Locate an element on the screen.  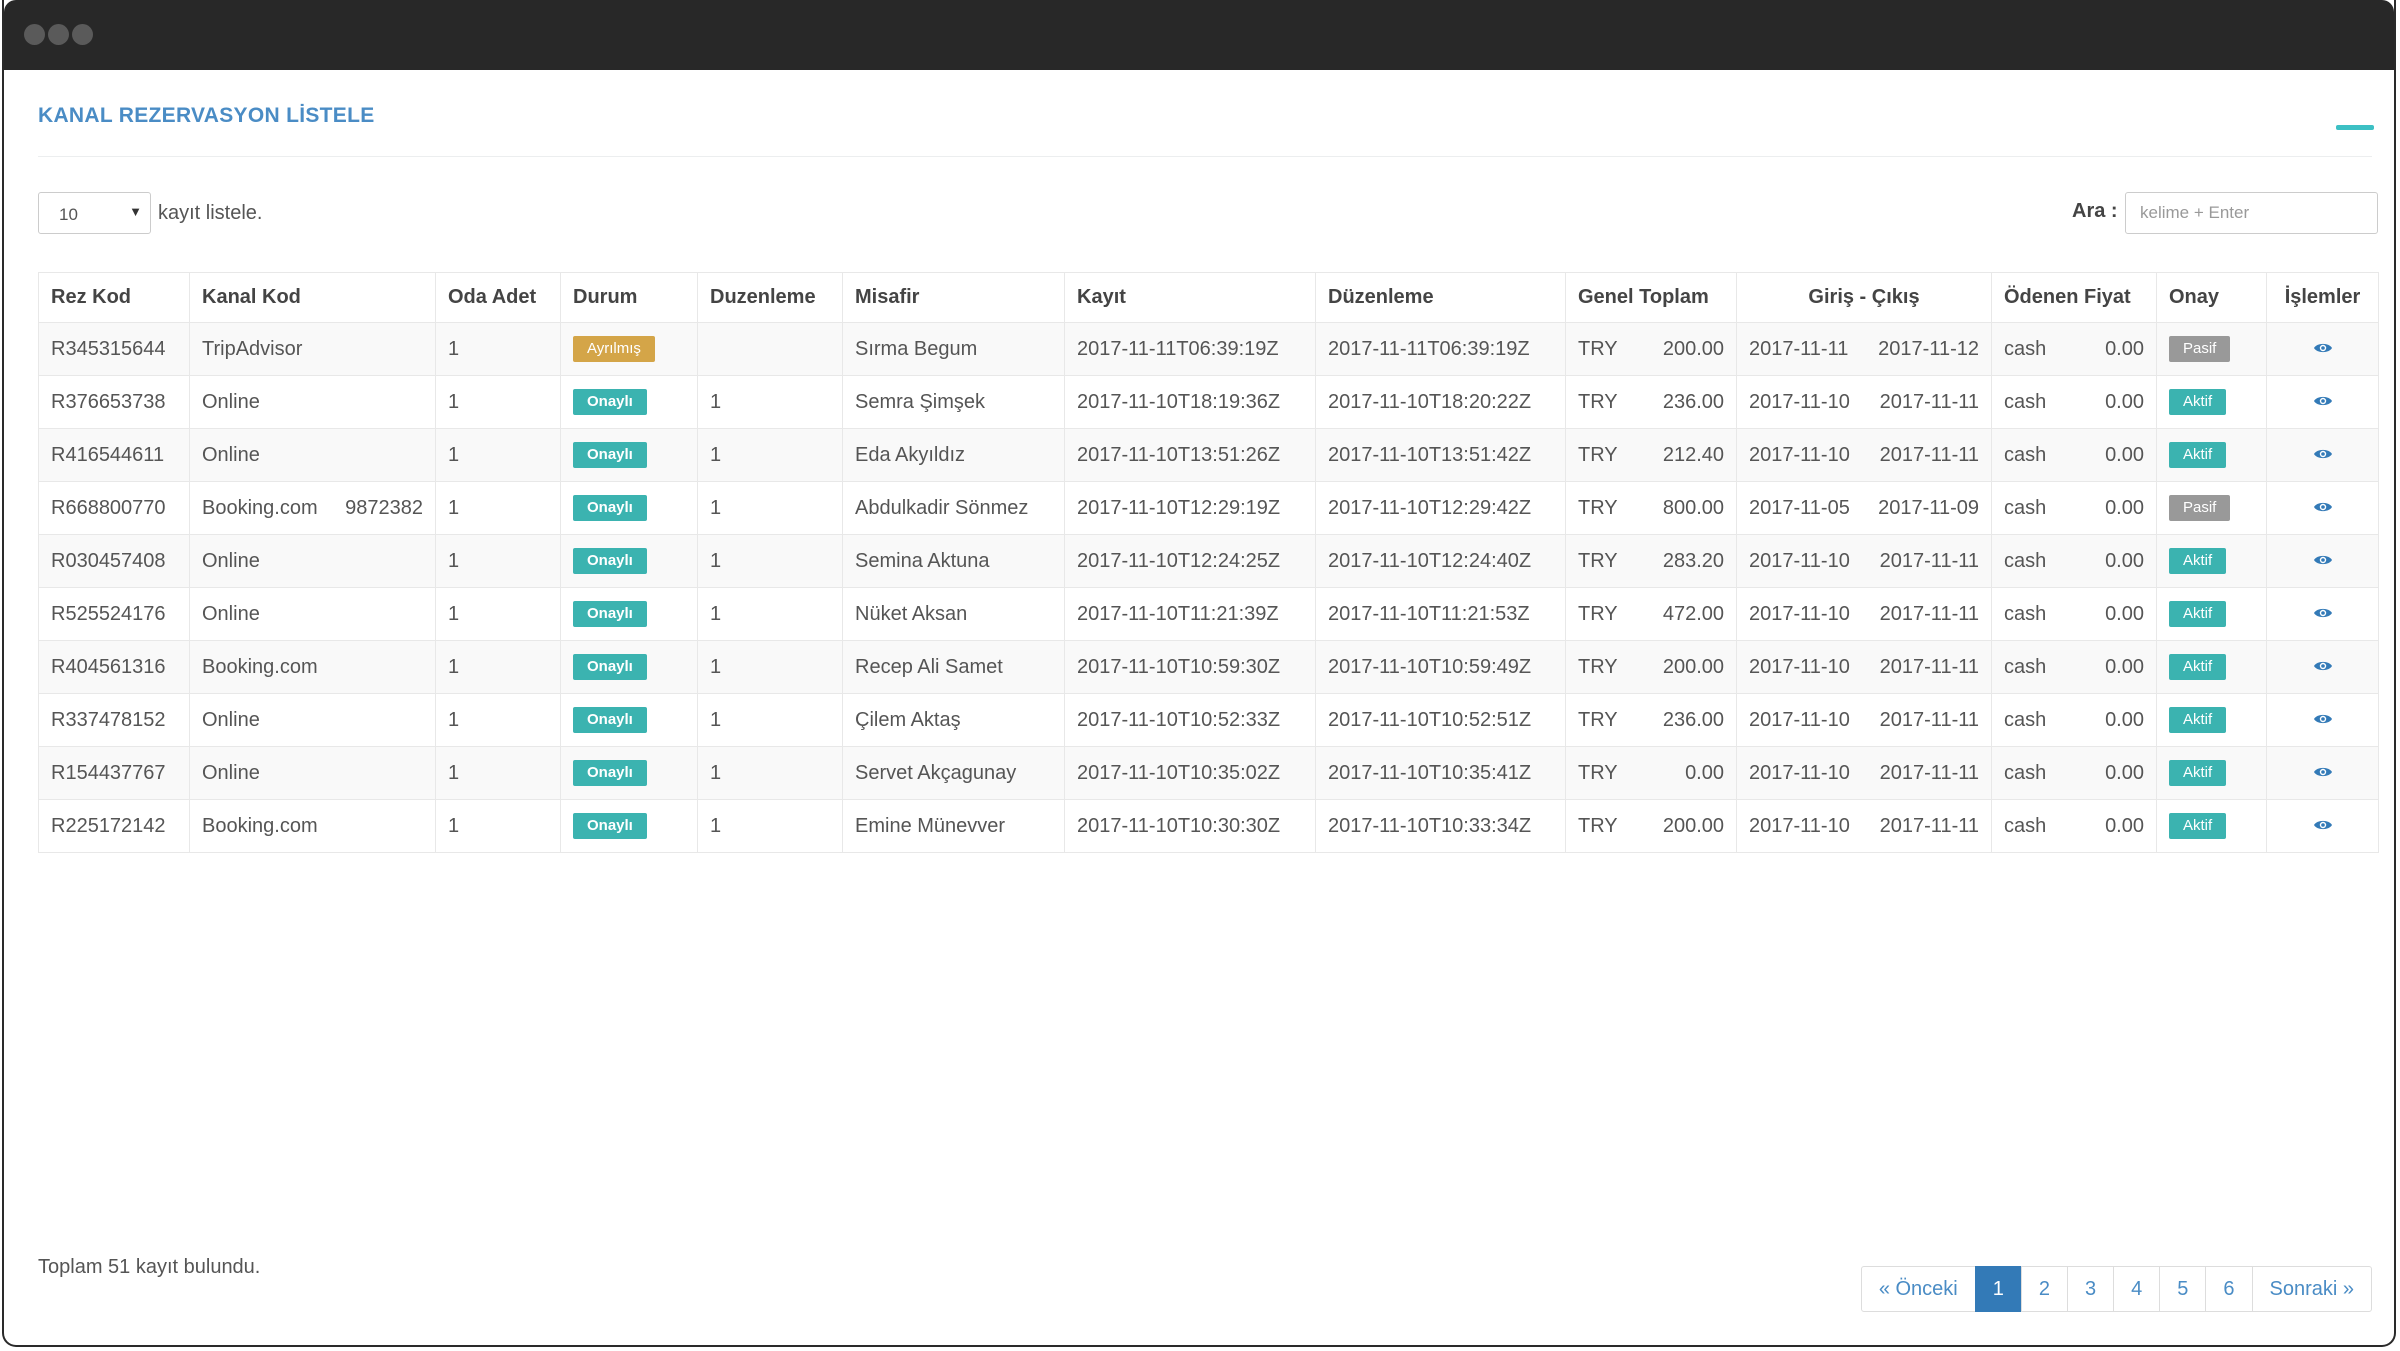
pagination-page-1: 1 is located at coordinates (1998, 1289).